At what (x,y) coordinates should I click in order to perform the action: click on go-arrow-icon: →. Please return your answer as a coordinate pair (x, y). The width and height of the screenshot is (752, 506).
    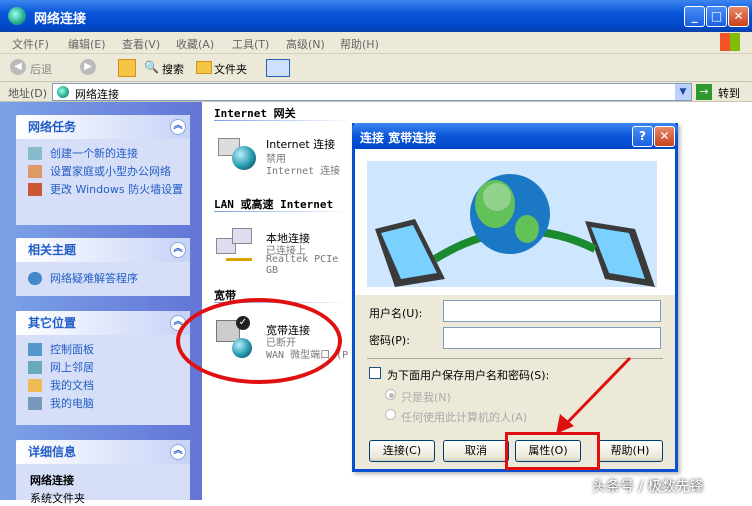
    Looking at the image, I should click on (704, 92).